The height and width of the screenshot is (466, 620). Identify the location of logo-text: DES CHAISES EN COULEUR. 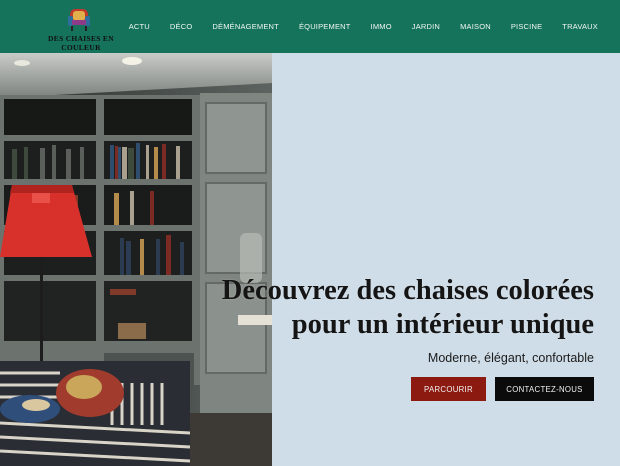
(81, 43).